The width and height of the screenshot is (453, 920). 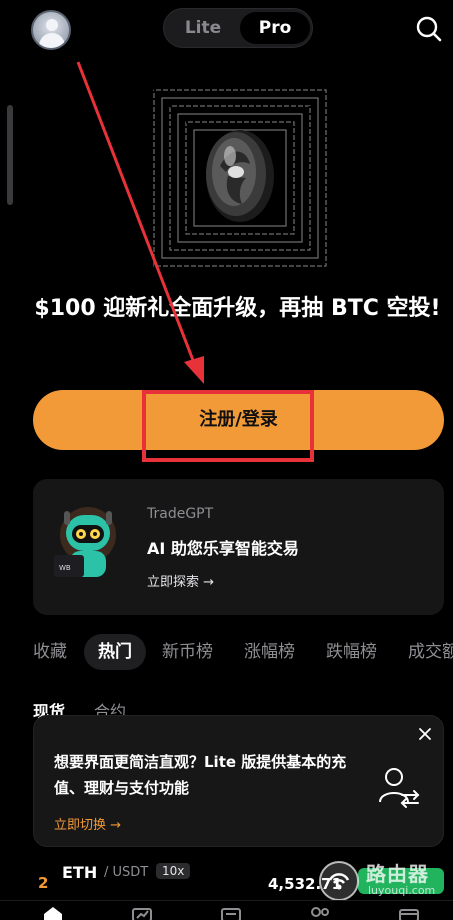 What do you see at coordinates (320, 913) in the screenshot?
I see `discover-icon` at bounding box center [320, 913].